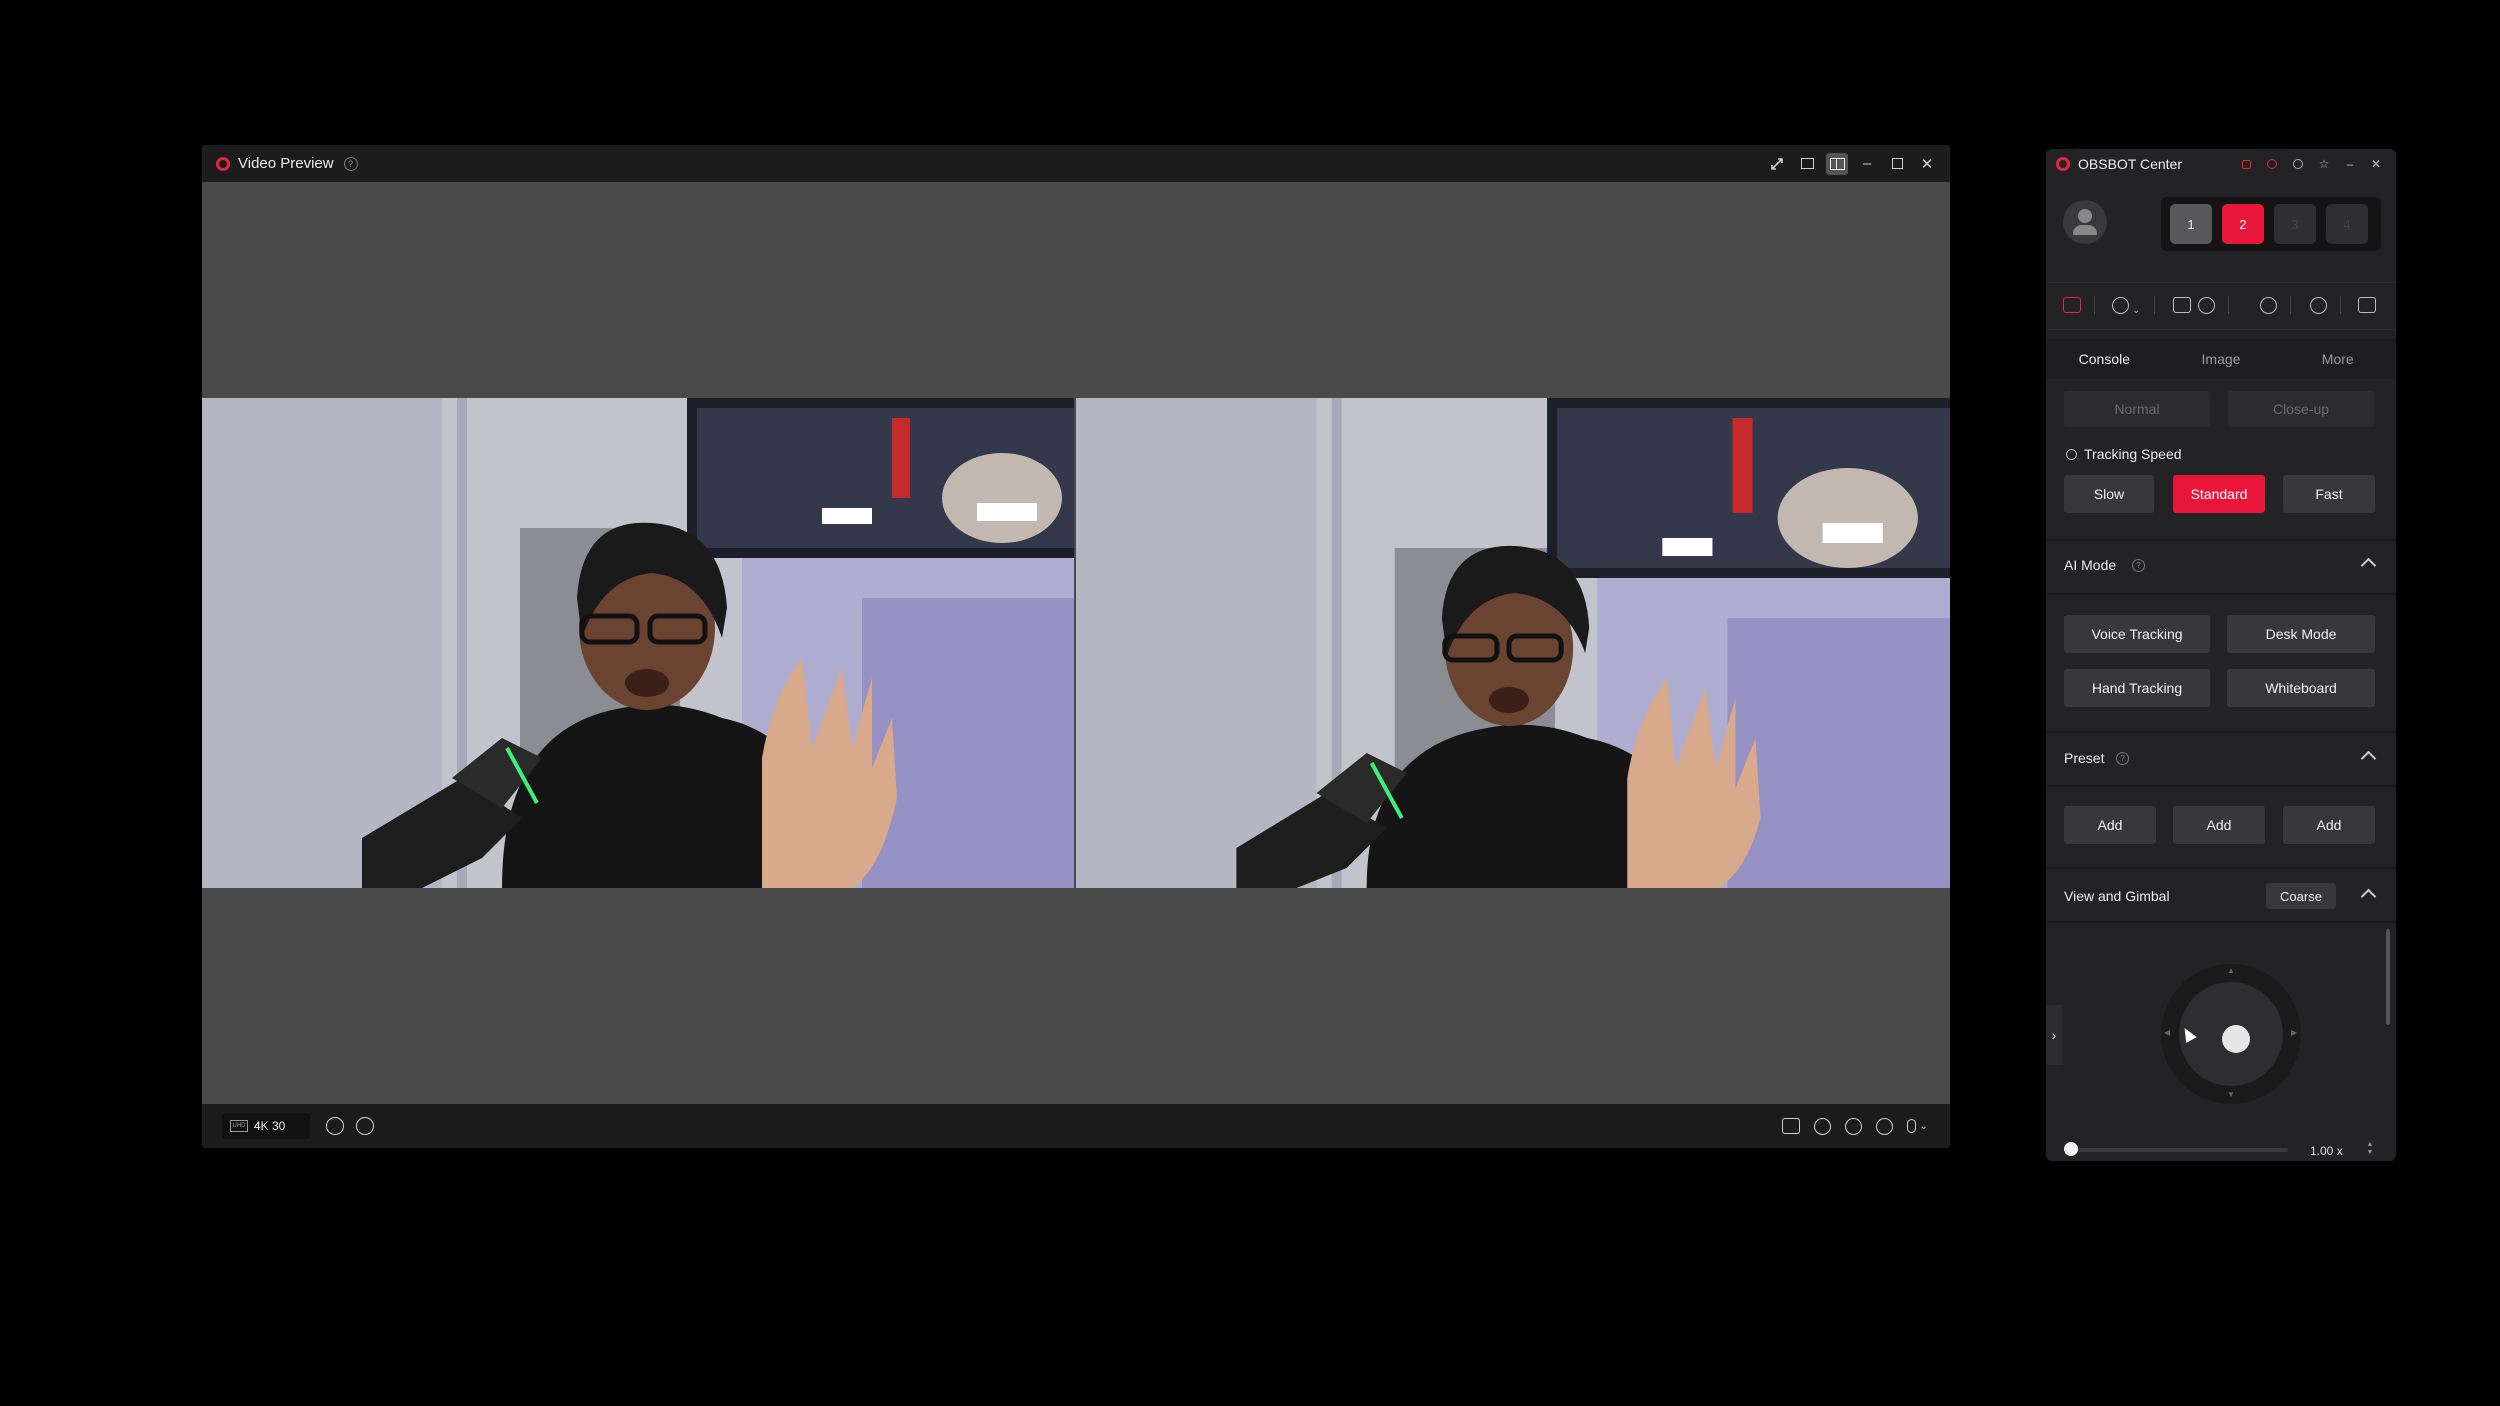 This screenshot has height=1406, width=2500. I want to click on layout-split-button, so click(1837, 163).